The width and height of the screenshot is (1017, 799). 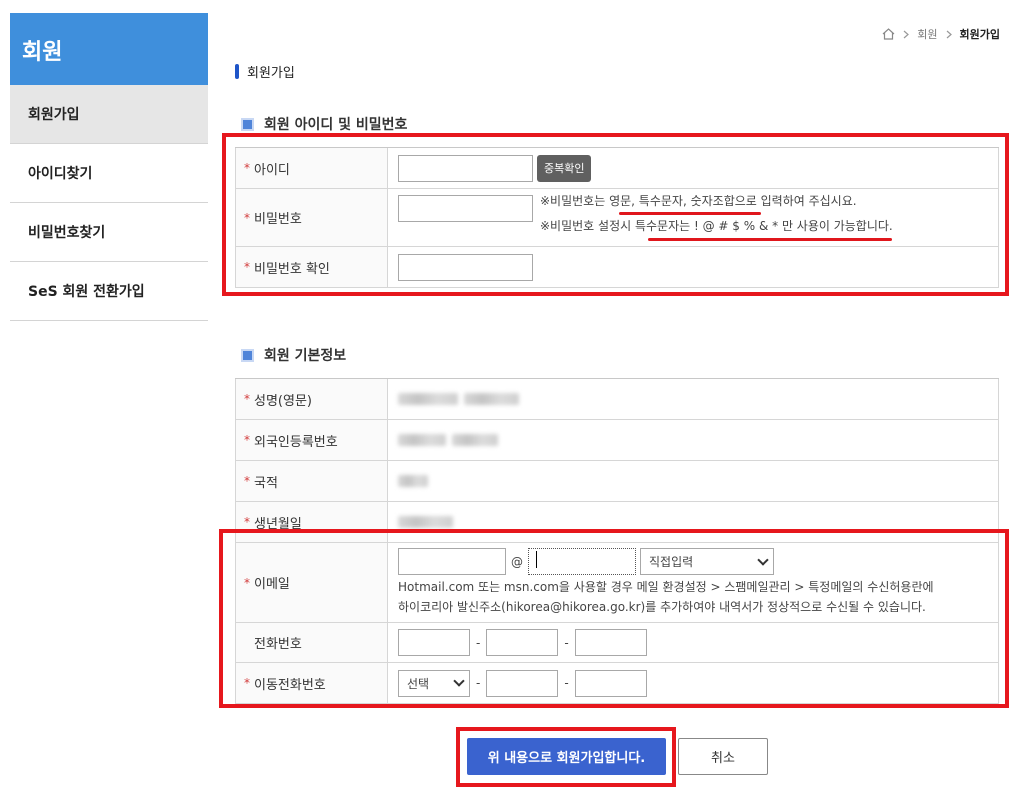 I want to click on nationality-value-redacted, so click(x=413, y=481).